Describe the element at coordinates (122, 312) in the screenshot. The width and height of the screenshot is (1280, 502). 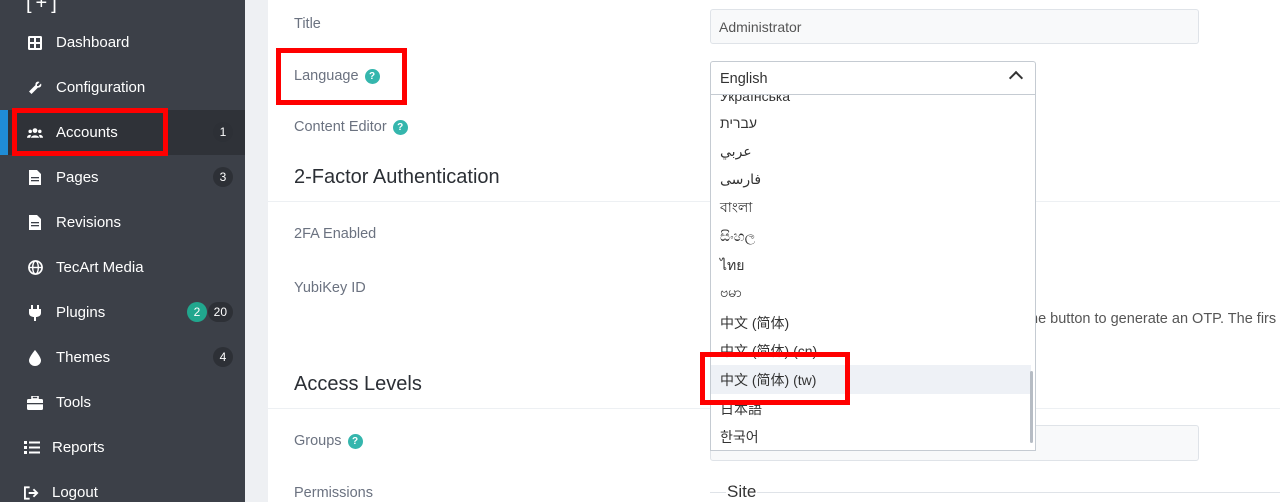
I see `sidebar-item-plugins: Plugins 2 20` at that location.